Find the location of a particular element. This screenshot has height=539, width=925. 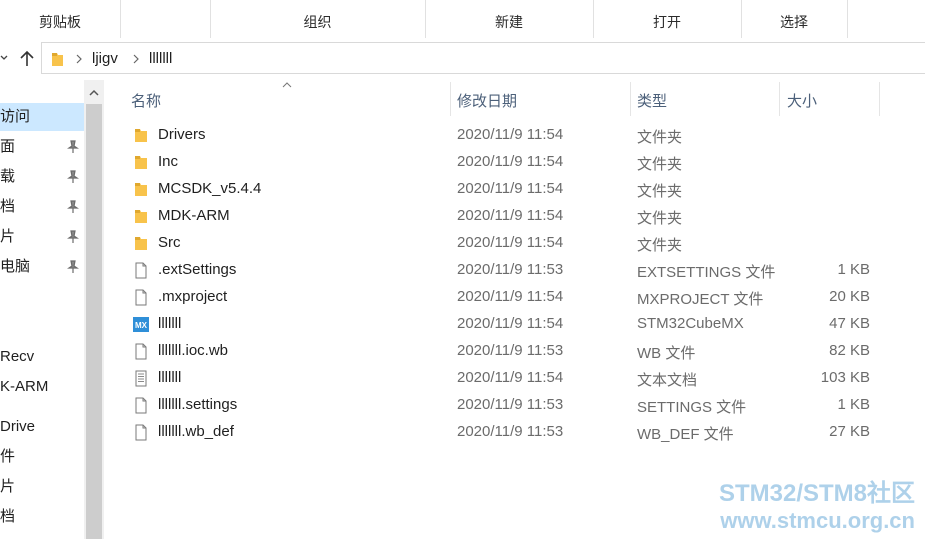

nav-item-this-pc: 电脑 is located at coordinates (42, 267).